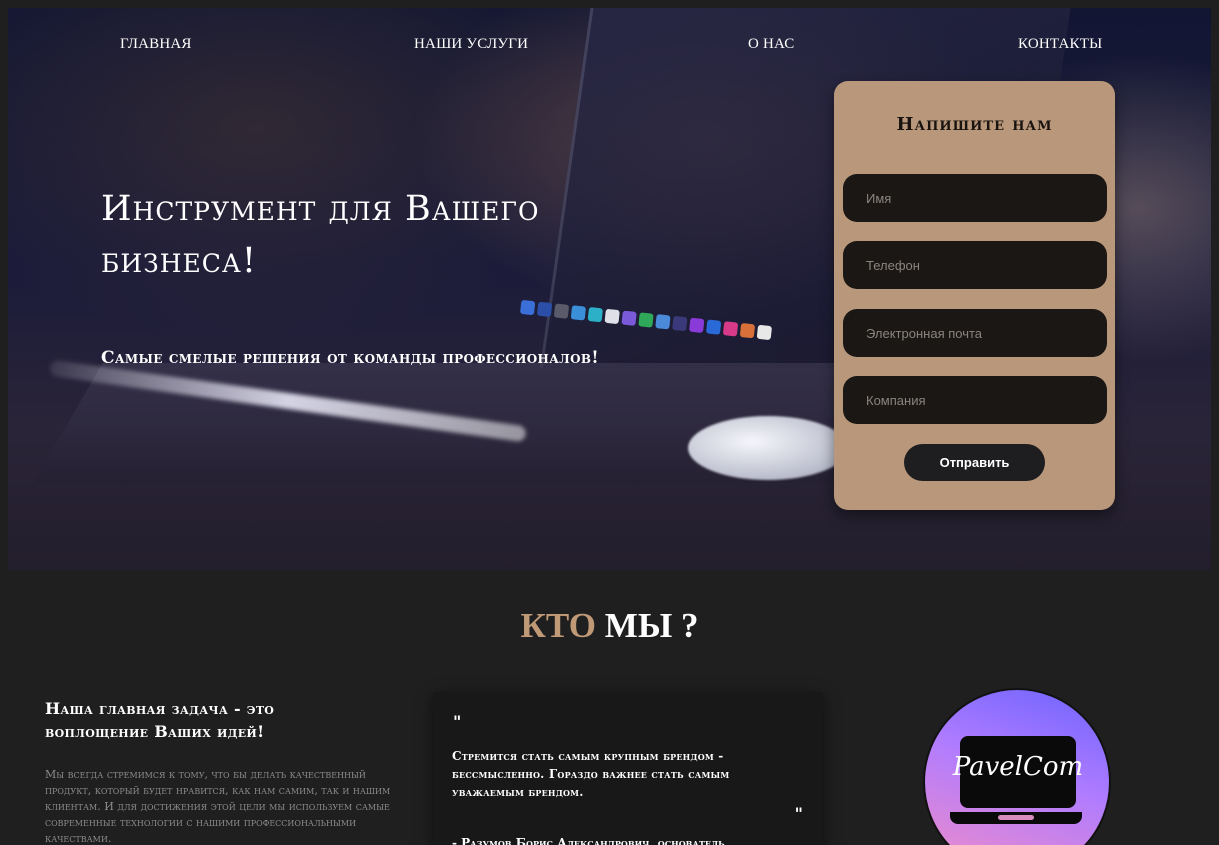 This screenshot has width=1219, height=845. What do you see at coordinates (320, 235) in the screenshot?
I see `hero-title: Инструмент для Вашего бизнеса!` at bounding box center [320, 235].